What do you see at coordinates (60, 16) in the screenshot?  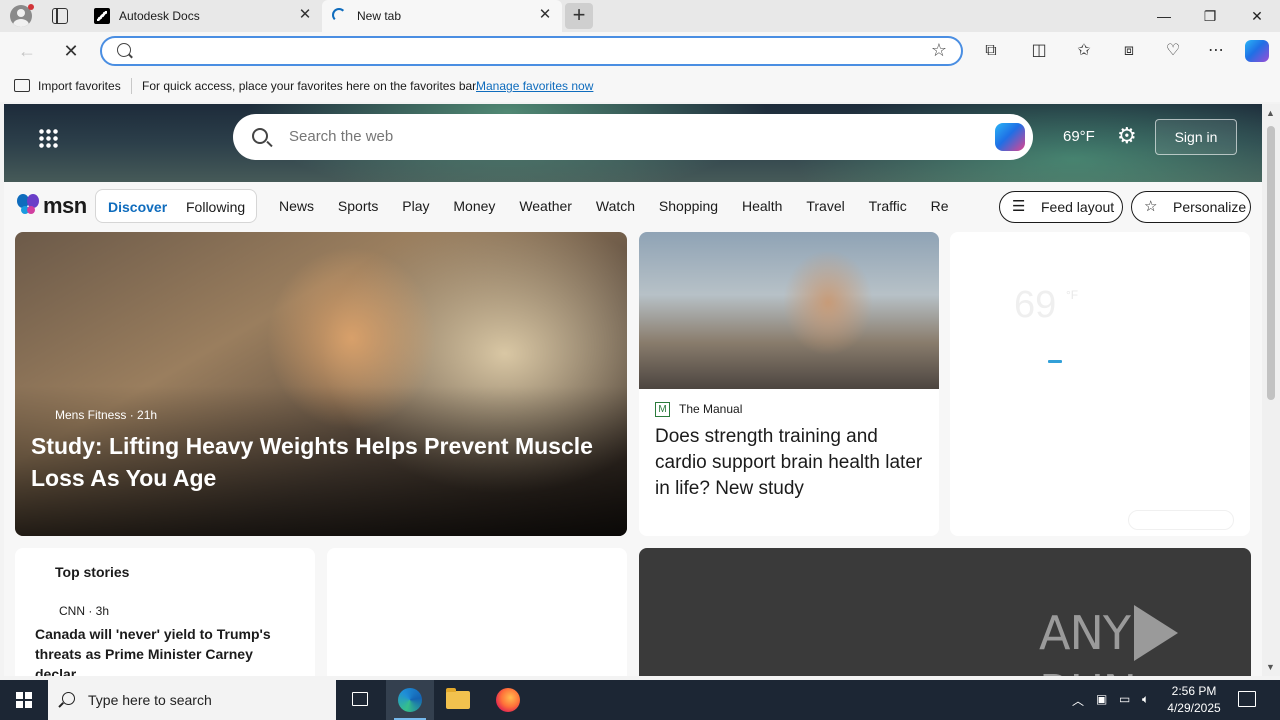 I see `tab-actions-icon` at bounding box center [60, 16].